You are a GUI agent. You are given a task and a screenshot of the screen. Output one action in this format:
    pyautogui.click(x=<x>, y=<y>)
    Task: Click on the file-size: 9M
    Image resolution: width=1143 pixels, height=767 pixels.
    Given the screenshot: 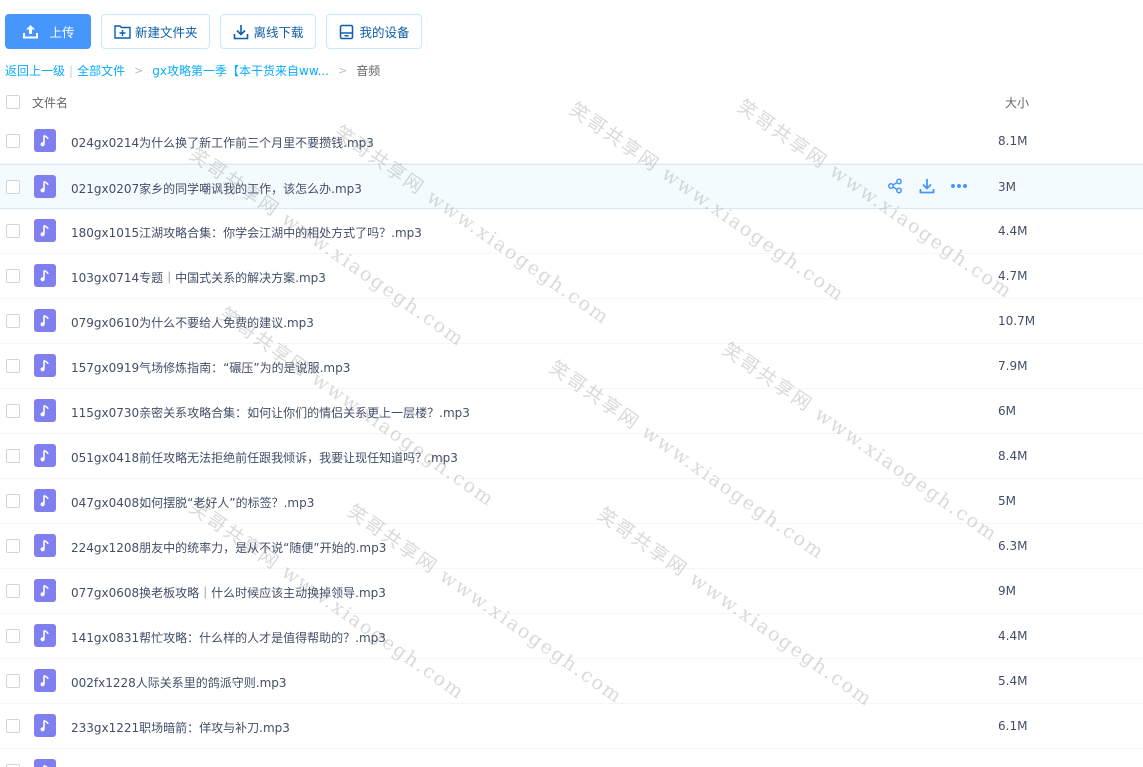 What is the action you would take?
    pyautogui.click(x=1007, y=591)
    